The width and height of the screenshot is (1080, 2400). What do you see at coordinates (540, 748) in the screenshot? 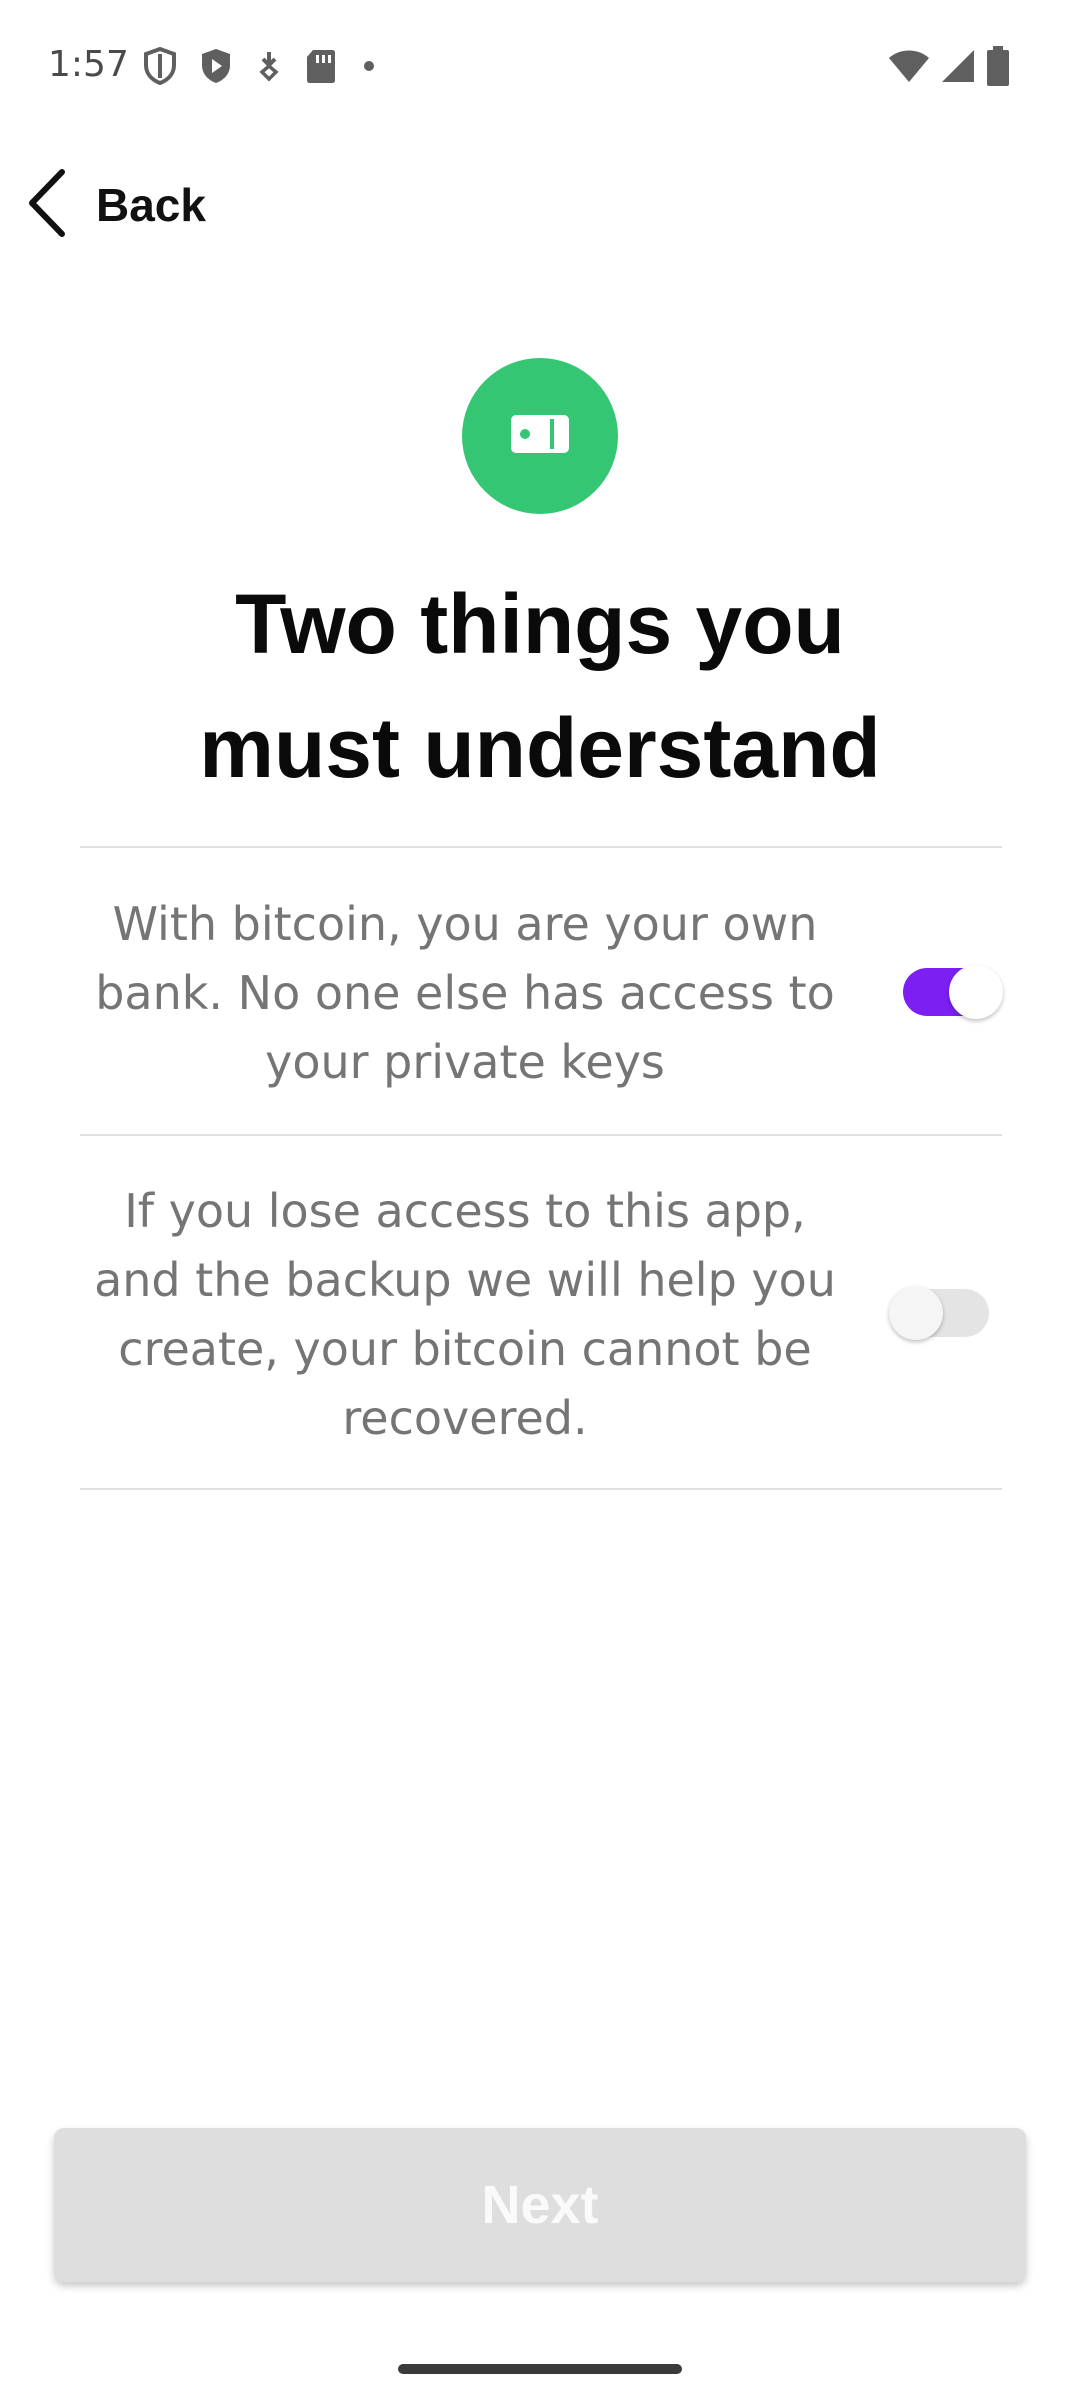
I see `page-title-line: must understand` at bounding box center [540, 748].